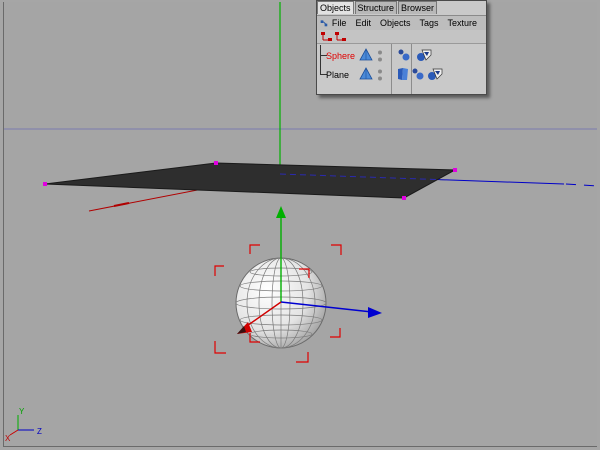  What do you see at coordinates (363, 23) in the screenshot?
I see `menu-edit: Edit` at bounding box center [363, 23].